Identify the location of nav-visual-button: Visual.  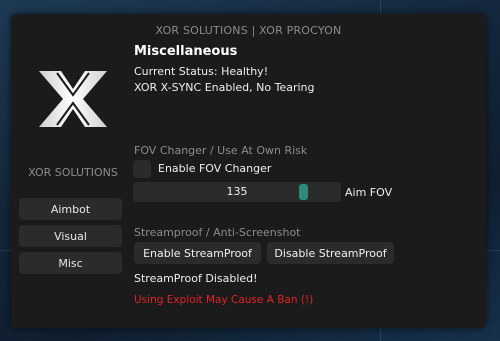
(70, 236).